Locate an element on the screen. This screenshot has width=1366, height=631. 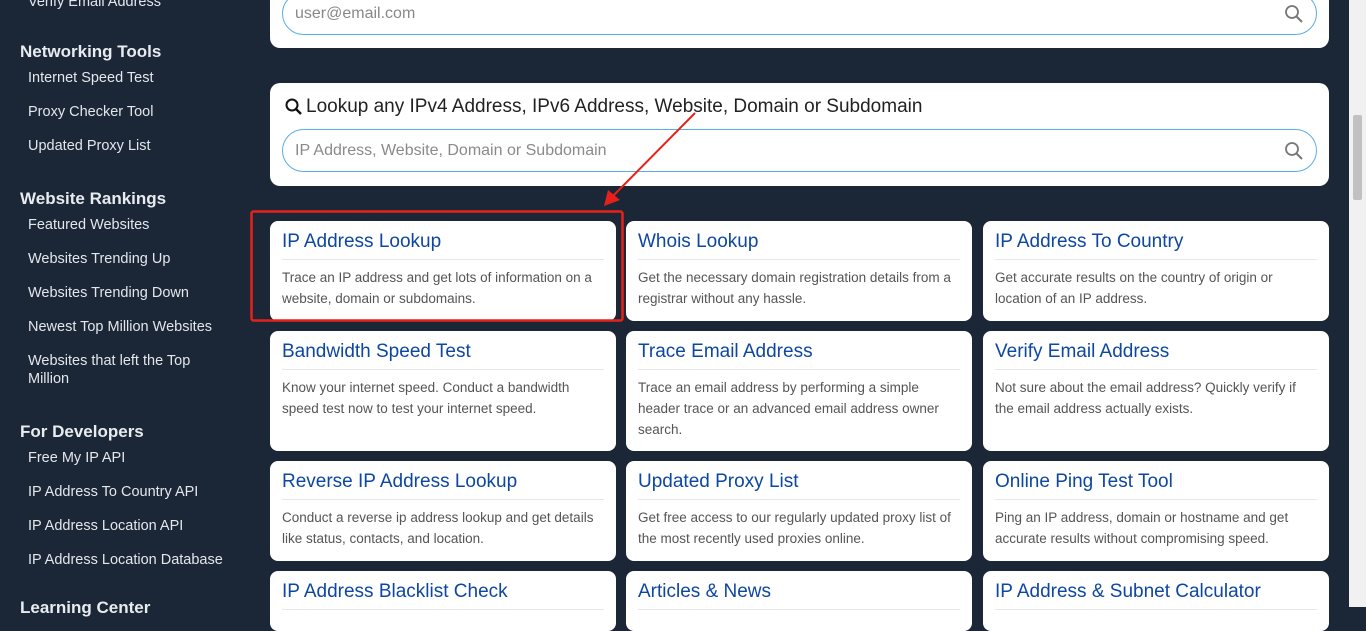
annotation-overlay is located at coordinates (473, 217).